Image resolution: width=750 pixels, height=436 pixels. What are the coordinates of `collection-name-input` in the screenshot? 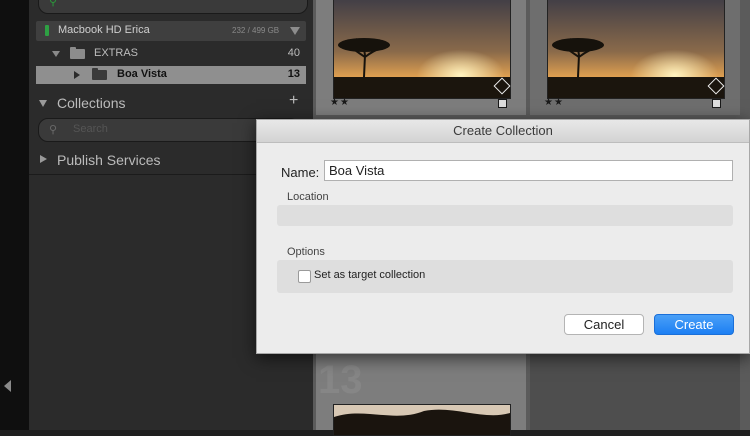 It's located at (528, 170).